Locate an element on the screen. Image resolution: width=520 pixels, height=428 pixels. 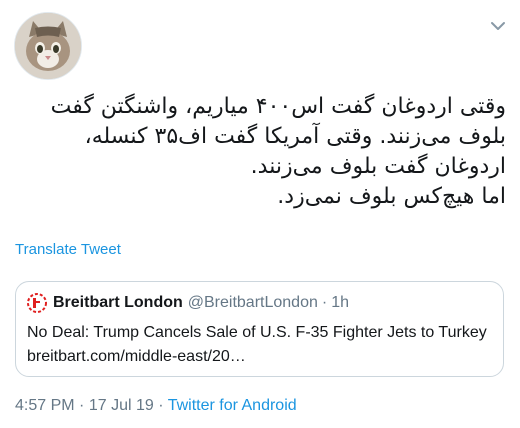
quoted-author-name: Breitbart London is located at coordinates (118, 302).